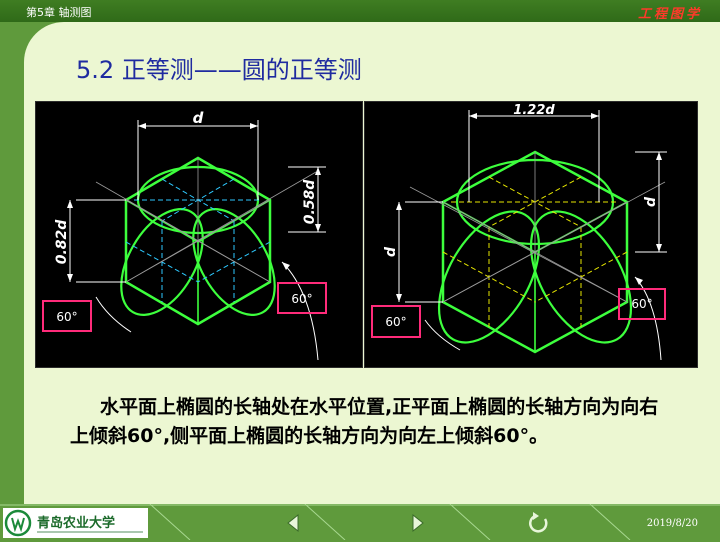 The width and height of the screenshot is (720, 542). Describe the element at coordinates (62, 242) in the screenshot. I see `dimension-left-label: 0.82d` at that location.